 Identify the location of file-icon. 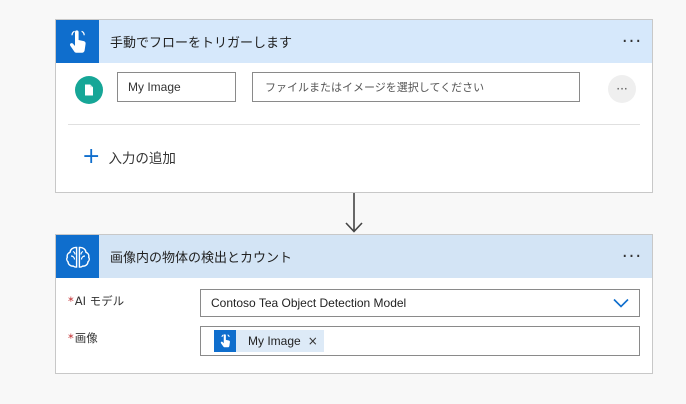
(89, 90).